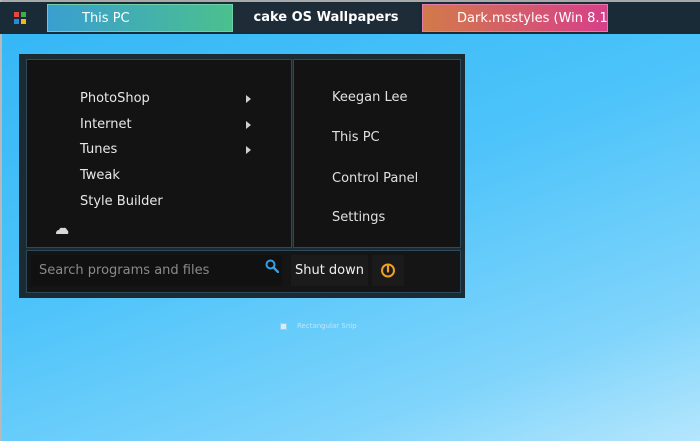 The height and width of the screenshot is (441, 700). I want to click on window-frame-left, so click(1, 220).